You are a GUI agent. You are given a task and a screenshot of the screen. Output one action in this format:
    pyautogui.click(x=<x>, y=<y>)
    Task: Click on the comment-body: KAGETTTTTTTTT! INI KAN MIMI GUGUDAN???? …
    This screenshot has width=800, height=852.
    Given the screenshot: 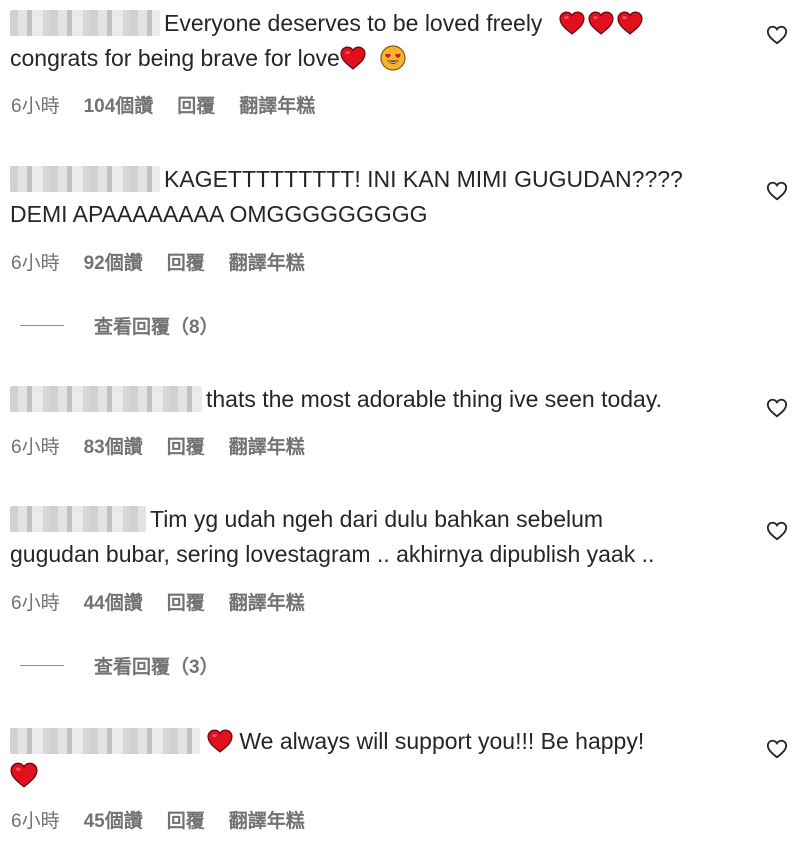 What is the action you would take?
    pyautogui.click(x=382, y=197)
    